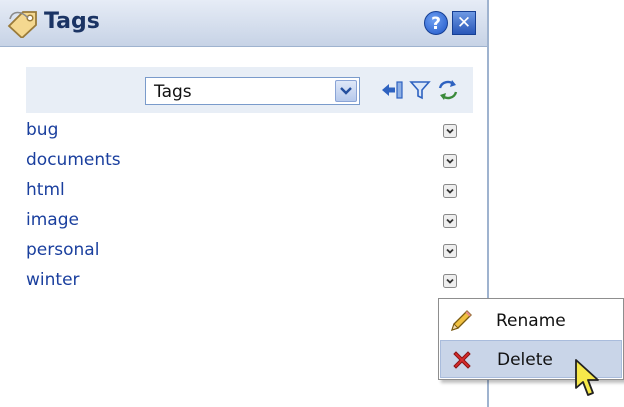 Image resolution: width=624 pixels, height=407 pixels. I want to click on menu-item-label: Rename, so click(531, 321).